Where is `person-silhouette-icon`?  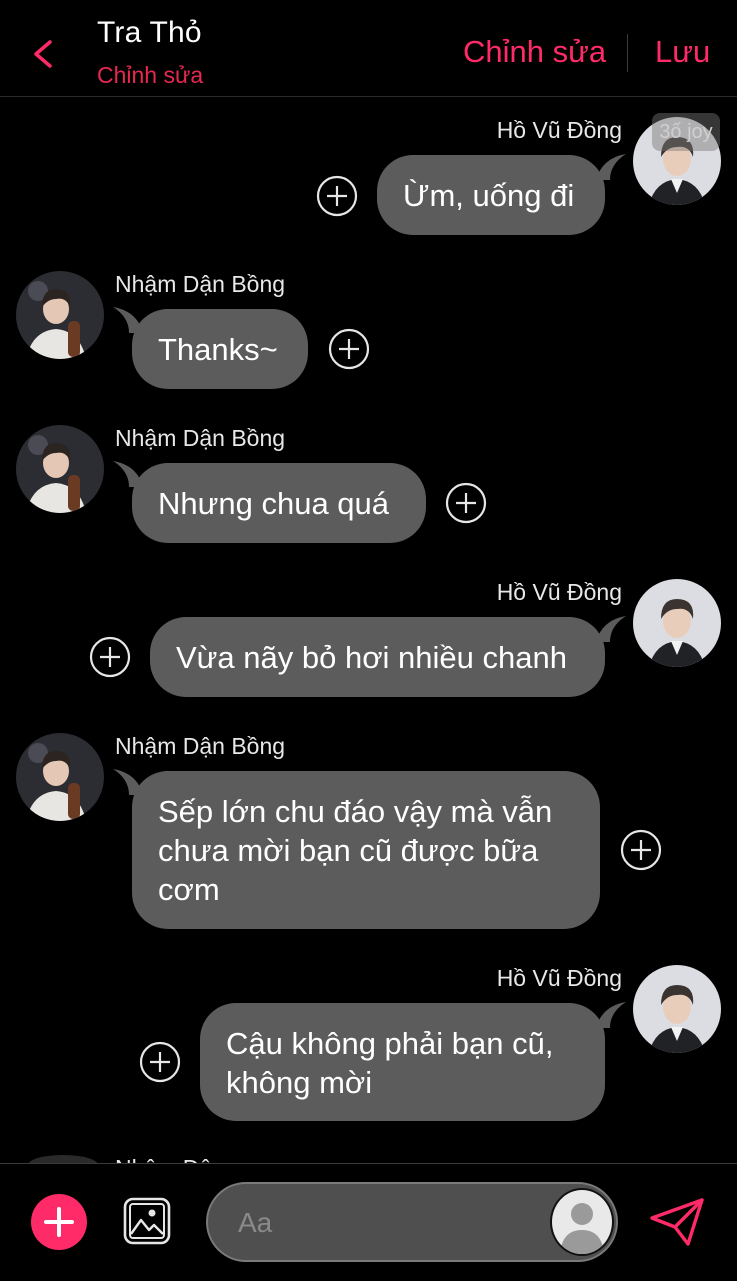
person-silhouette-icon is located at coordinates (582, 1222).